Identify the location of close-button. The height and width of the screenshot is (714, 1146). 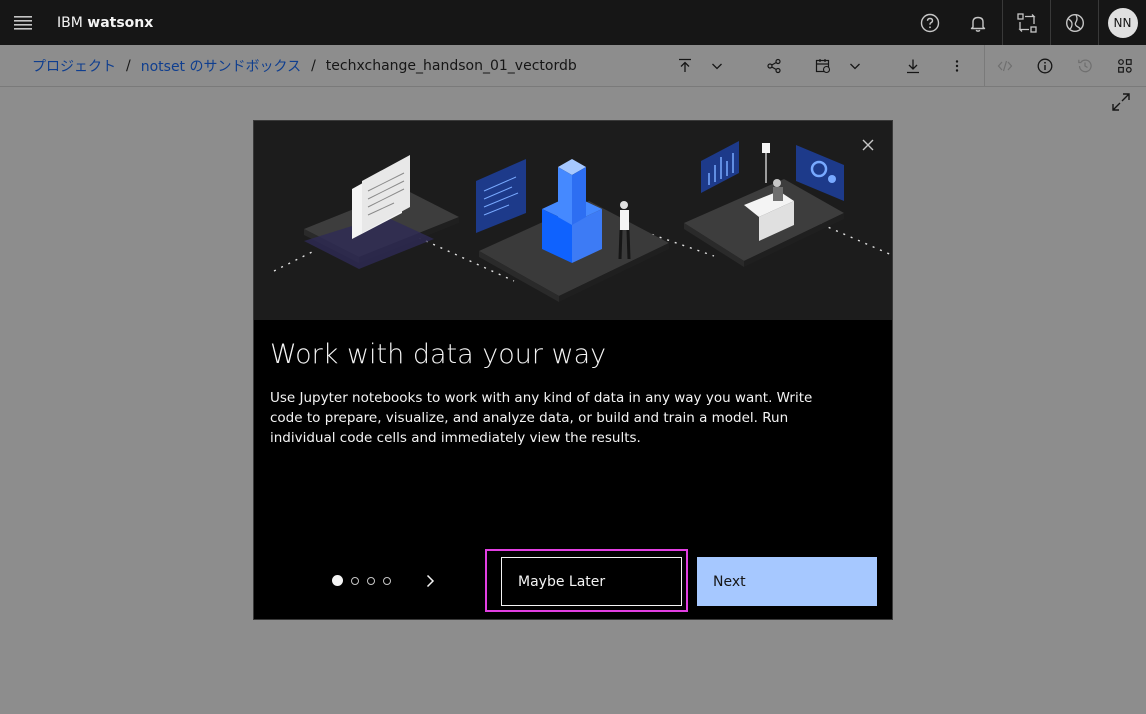
(868, 145).